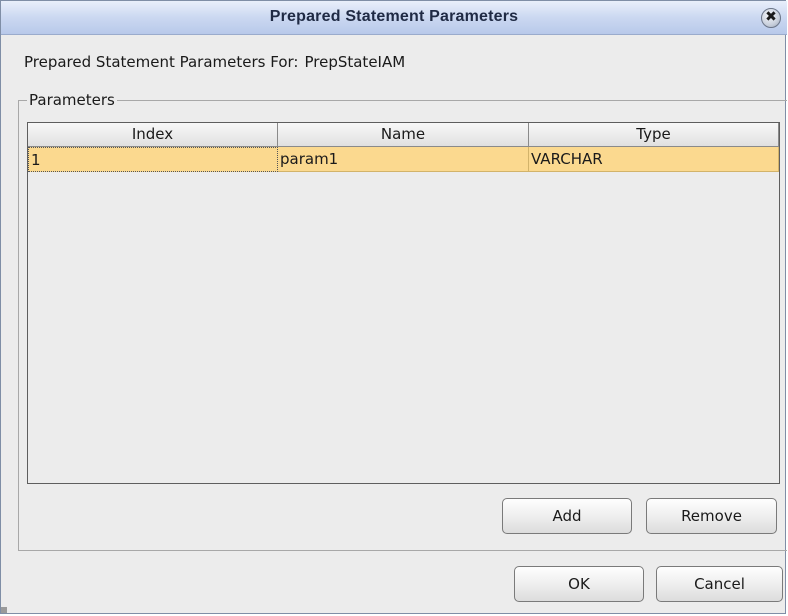 Image resolution: width=788 pixels, height=616 pixels. I want to click on statement-label: Prepared Statement Parameters For:, so click(161, 62).